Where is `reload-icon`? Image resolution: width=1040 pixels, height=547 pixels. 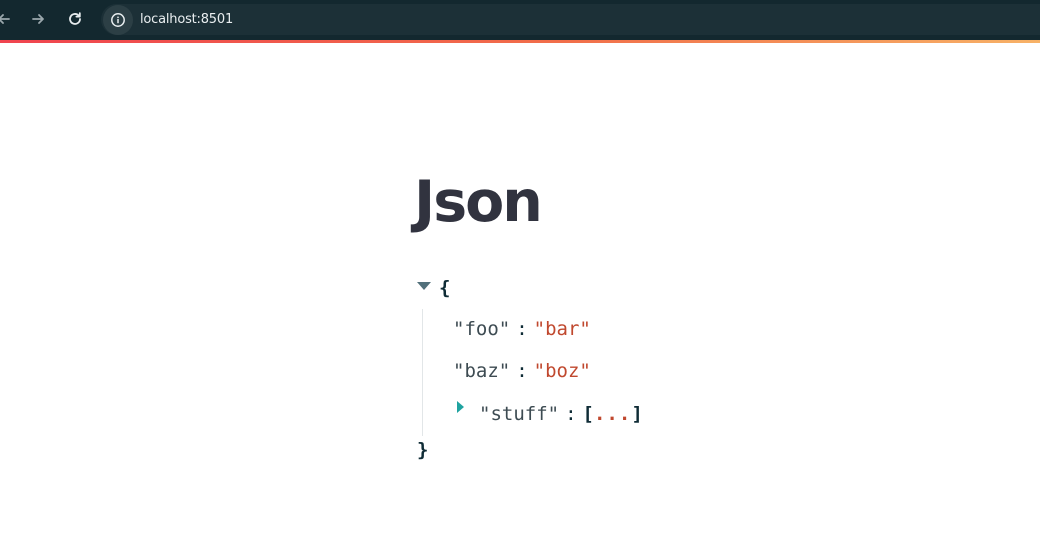 reload-icon is located at coordinates (75, 19).